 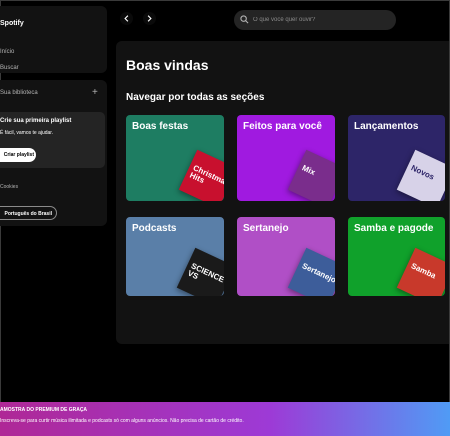 I want to click on tile-samba-e-pagode: Samba e pagode Samba, so click(x=396, y=256).